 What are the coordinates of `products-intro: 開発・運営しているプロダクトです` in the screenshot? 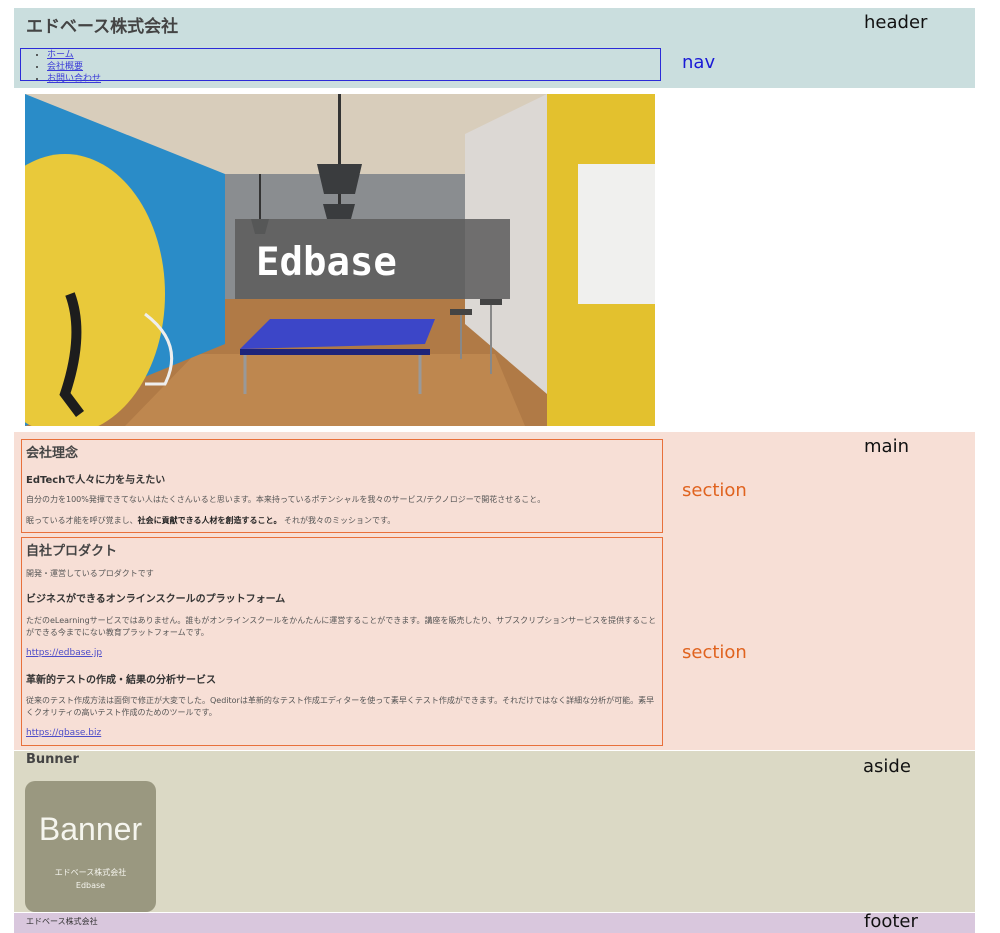 It's located at (90, 573).